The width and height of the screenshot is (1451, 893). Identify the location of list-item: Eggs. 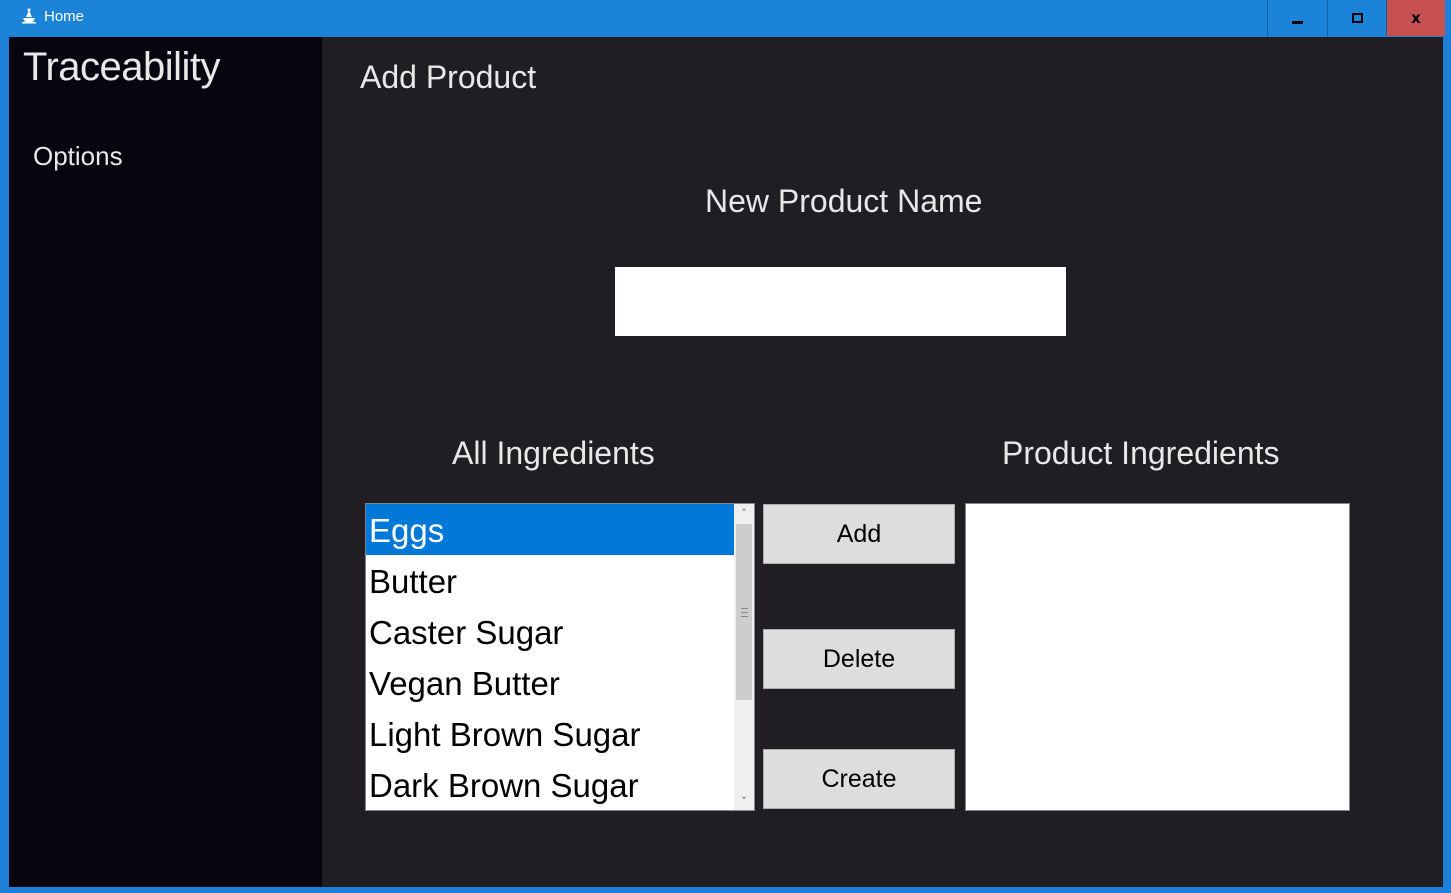
(550, 529).